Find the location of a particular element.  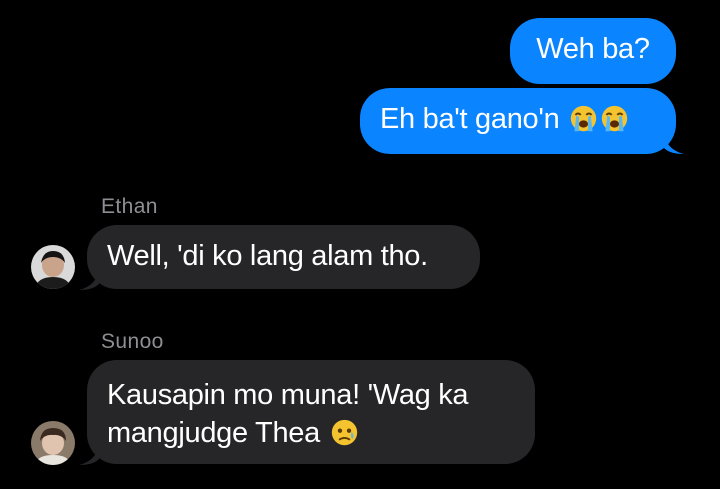

incoming-message-bubble: Well, 'di ko lang alam tho. is located at coordinates (283, 257).